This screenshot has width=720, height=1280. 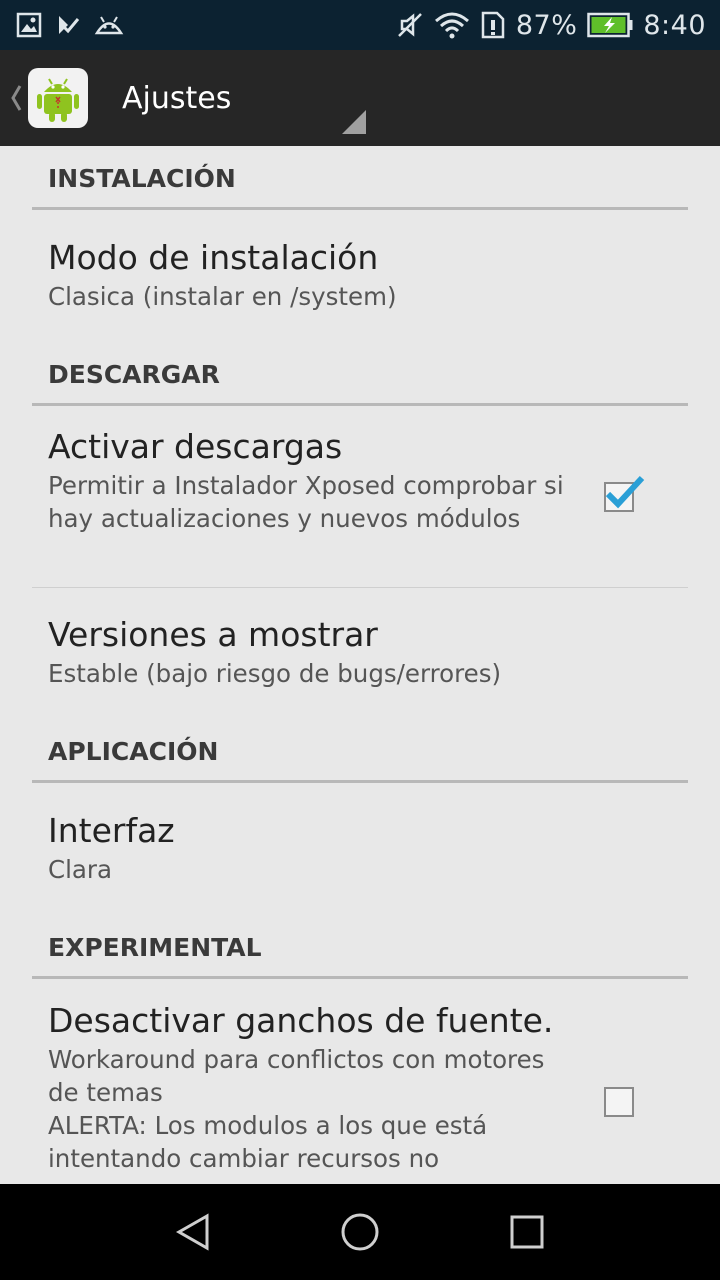 I want to click on mute-icon, so click(x=410, y=25).